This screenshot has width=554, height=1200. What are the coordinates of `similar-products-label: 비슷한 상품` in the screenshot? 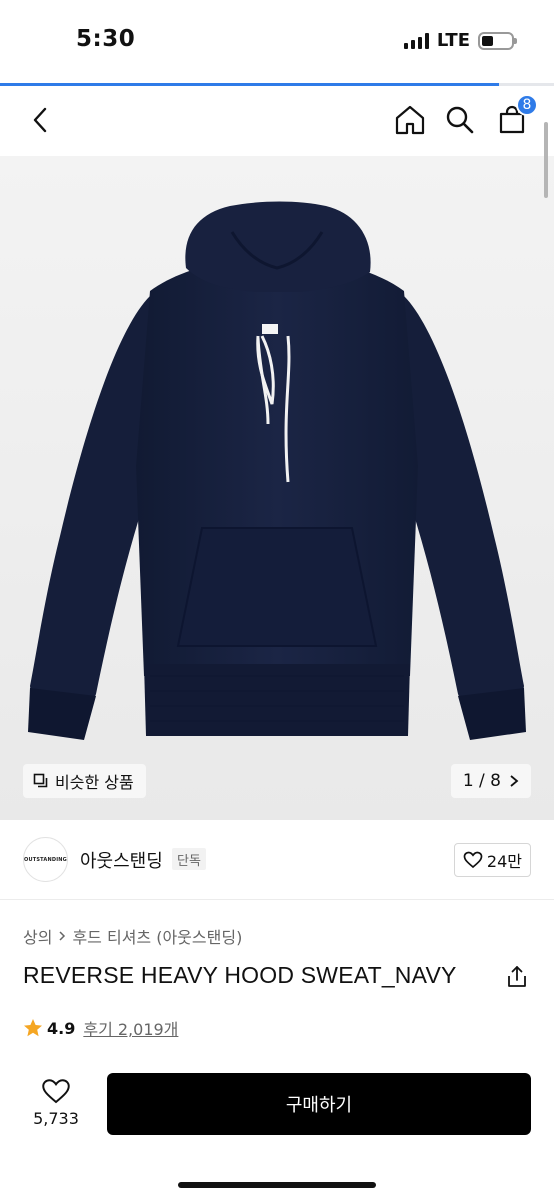 It's located at (94, 782).